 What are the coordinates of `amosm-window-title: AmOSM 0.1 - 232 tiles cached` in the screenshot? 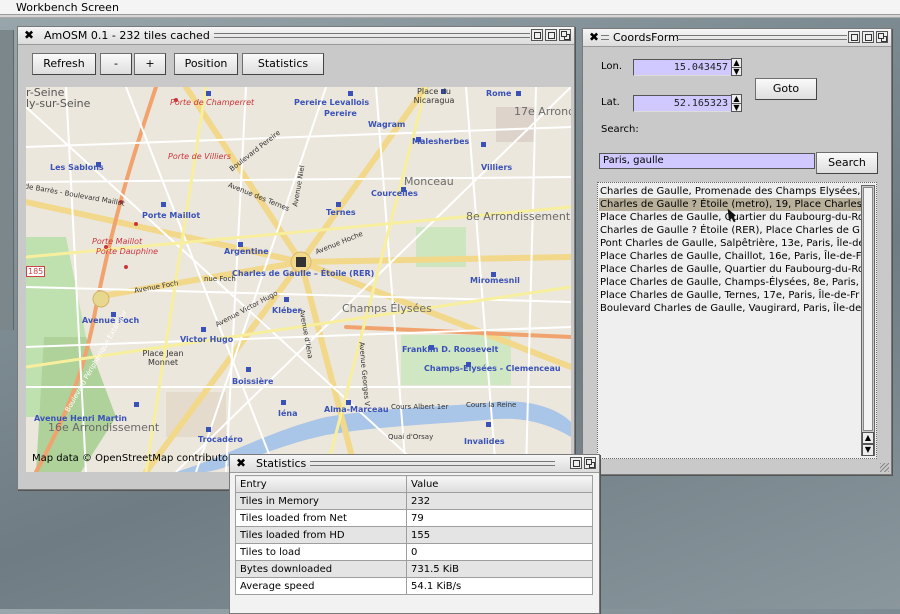 It's located at (127, 35).